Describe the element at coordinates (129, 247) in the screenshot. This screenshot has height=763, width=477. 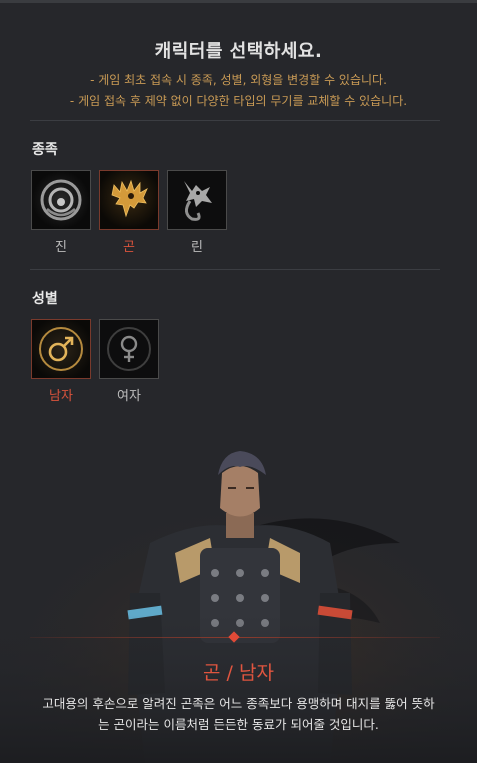
I see `race-option-label: 곤` at that location.